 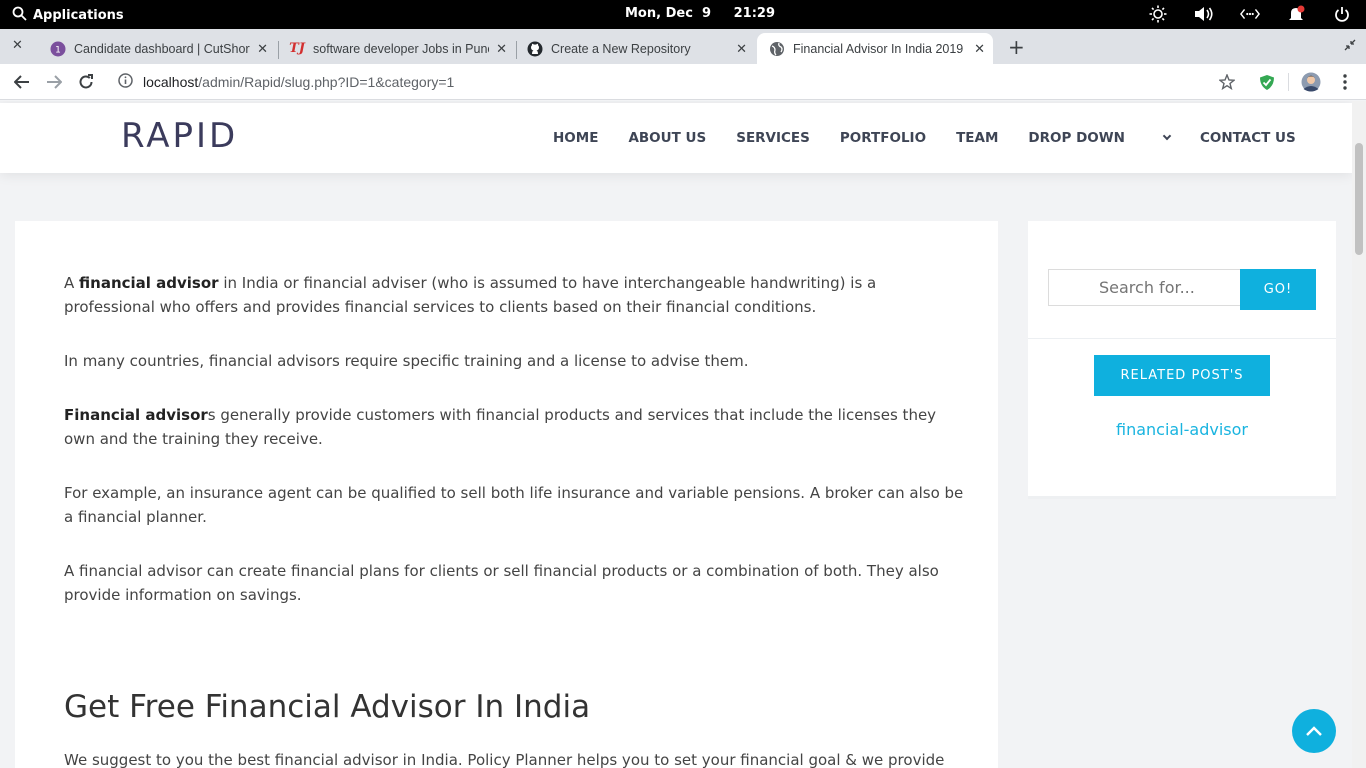 I want to click on nav-contact-us: CONTACT US, so click(x=1248, y=138).